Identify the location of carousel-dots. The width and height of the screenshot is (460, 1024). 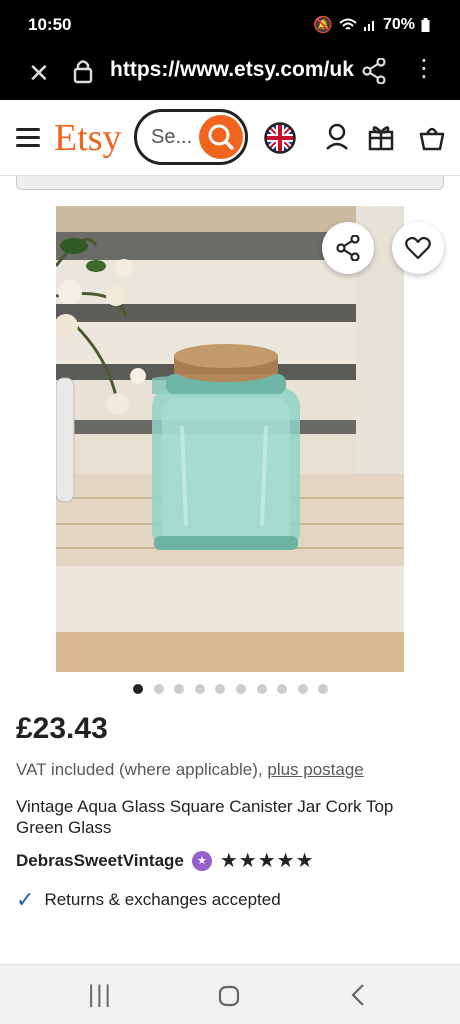
(231, 689).